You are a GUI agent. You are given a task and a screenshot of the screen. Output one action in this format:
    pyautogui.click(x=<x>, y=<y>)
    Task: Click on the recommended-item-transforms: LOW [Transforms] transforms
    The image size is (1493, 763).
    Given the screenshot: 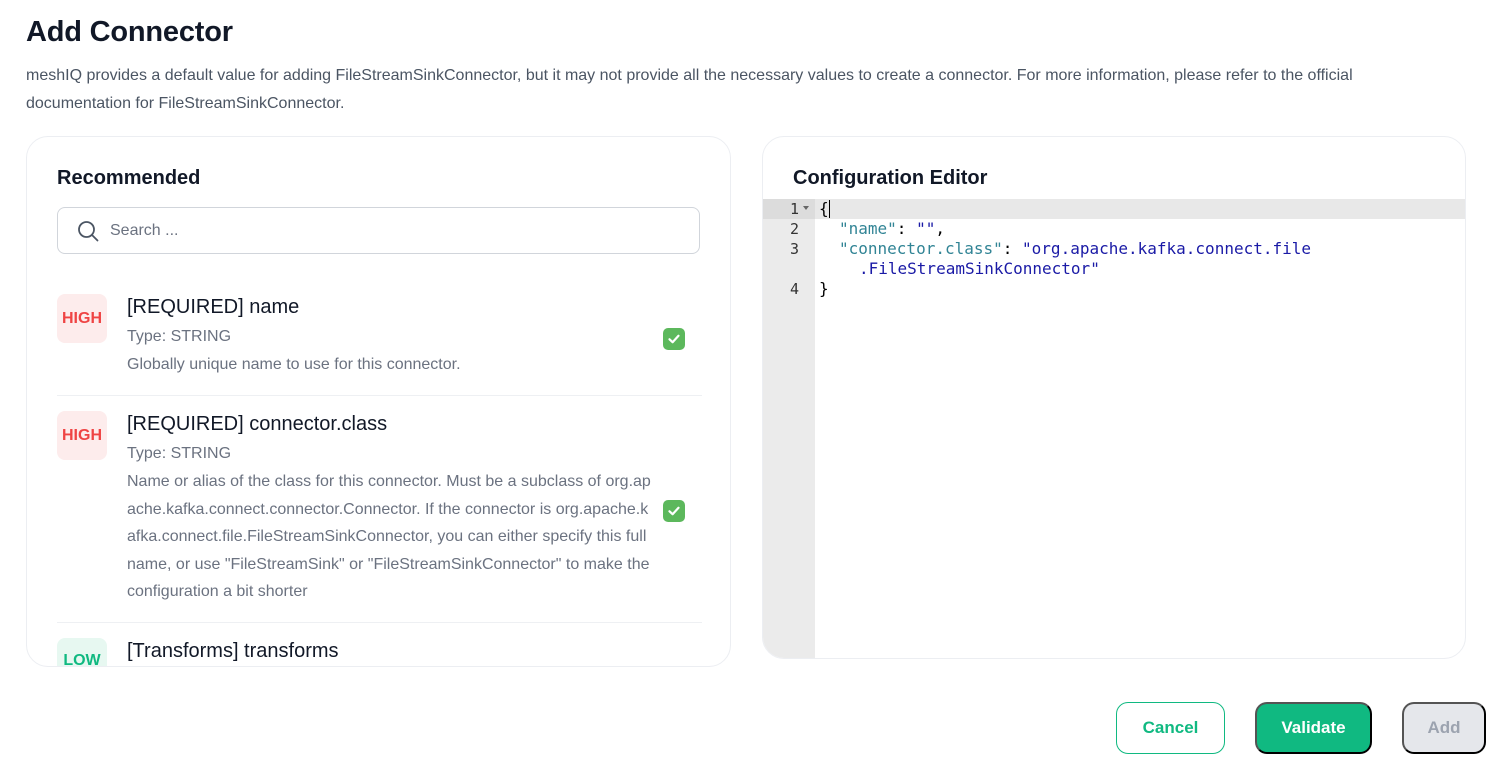 What is the action you would take?
    pyautogui.click(x=379, y=652)
    